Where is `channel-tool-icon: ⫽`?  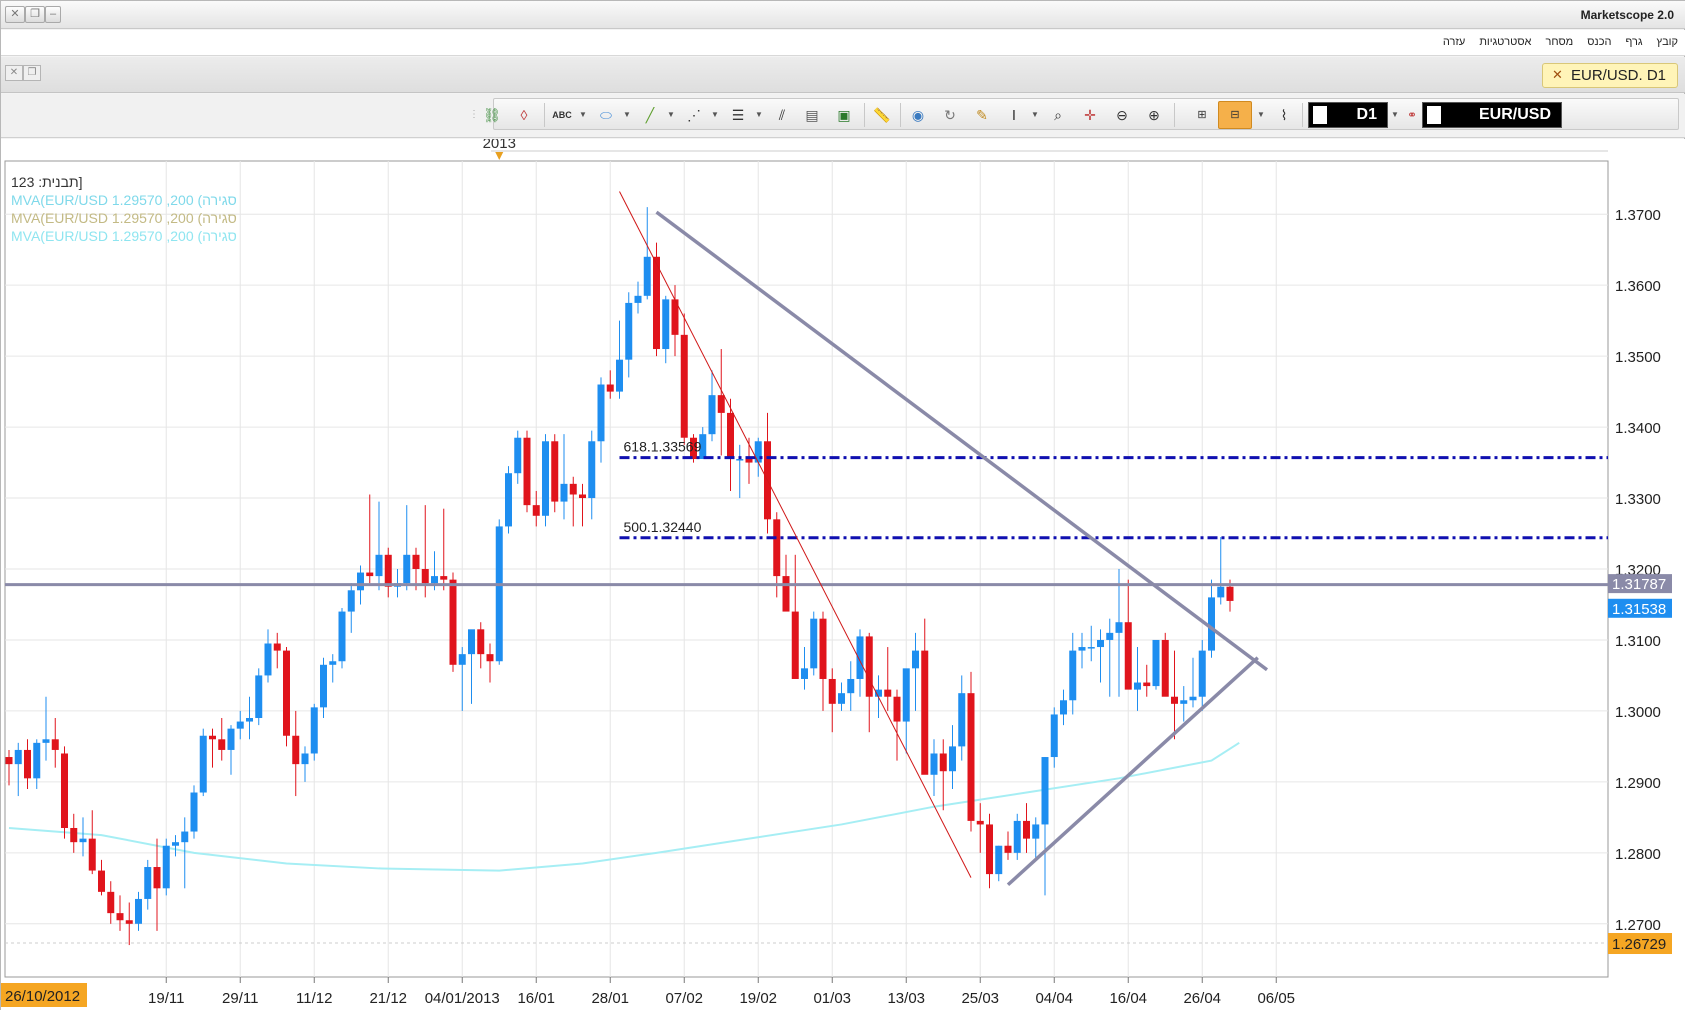 channel-tool-icon: ⫽ is located at coordinates (782, 115).